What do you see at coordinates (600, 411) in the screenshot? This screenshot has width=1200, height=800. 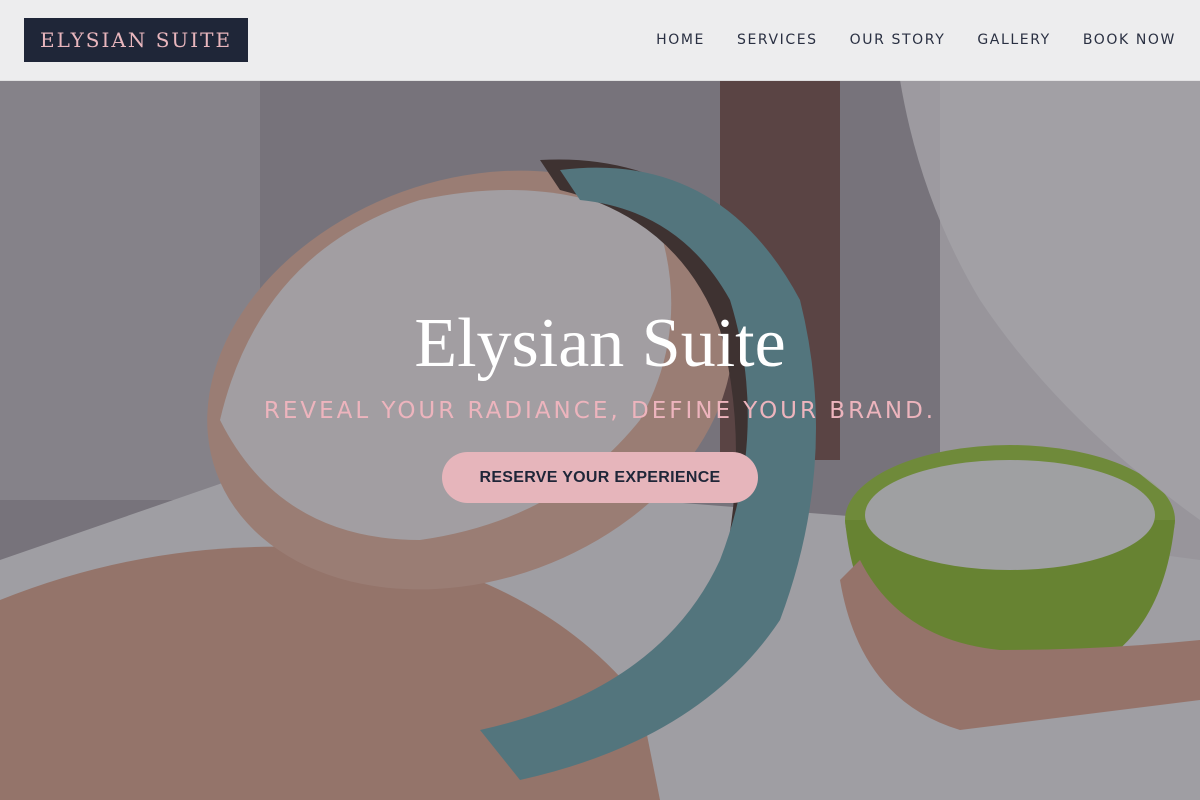 I see `hero-tagline: REVEAL YOUR RADIANCE, DEFINE YOUR BRAND.` at bounding box center [600, 411].